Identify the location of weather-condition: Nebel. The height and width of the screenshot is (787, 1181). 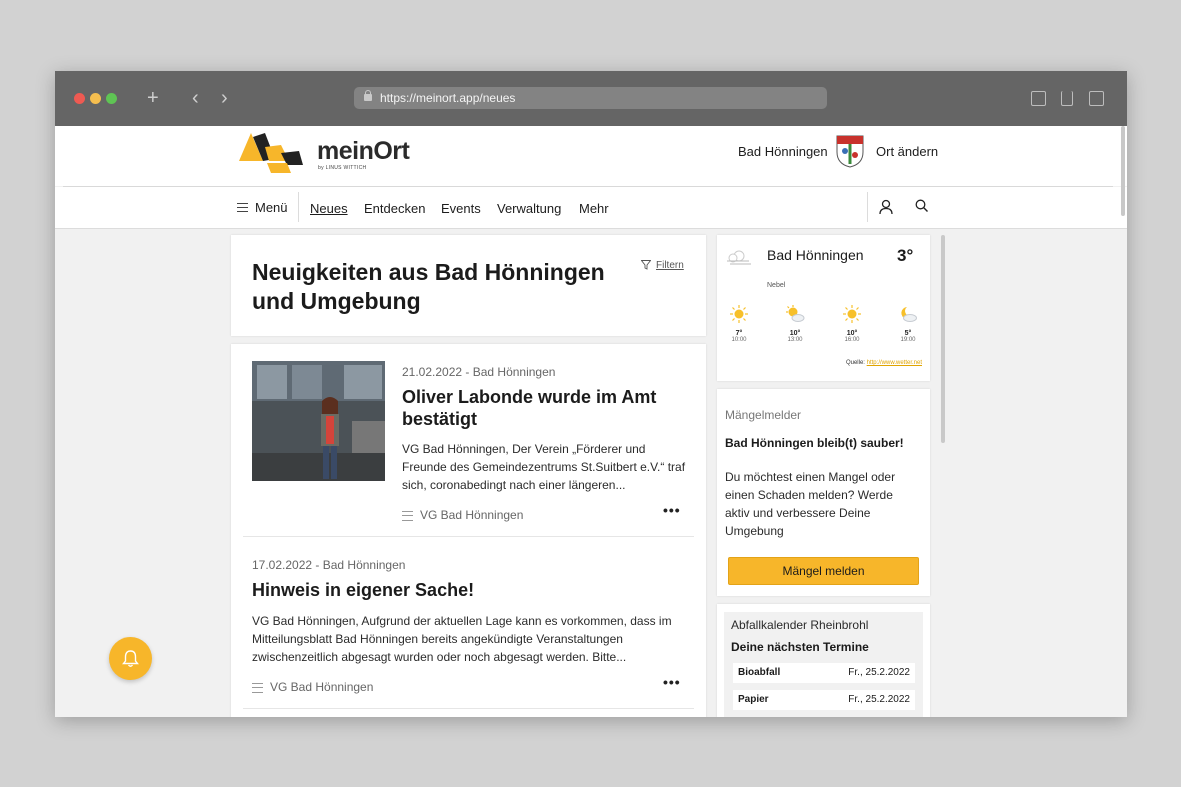
(776, 285).